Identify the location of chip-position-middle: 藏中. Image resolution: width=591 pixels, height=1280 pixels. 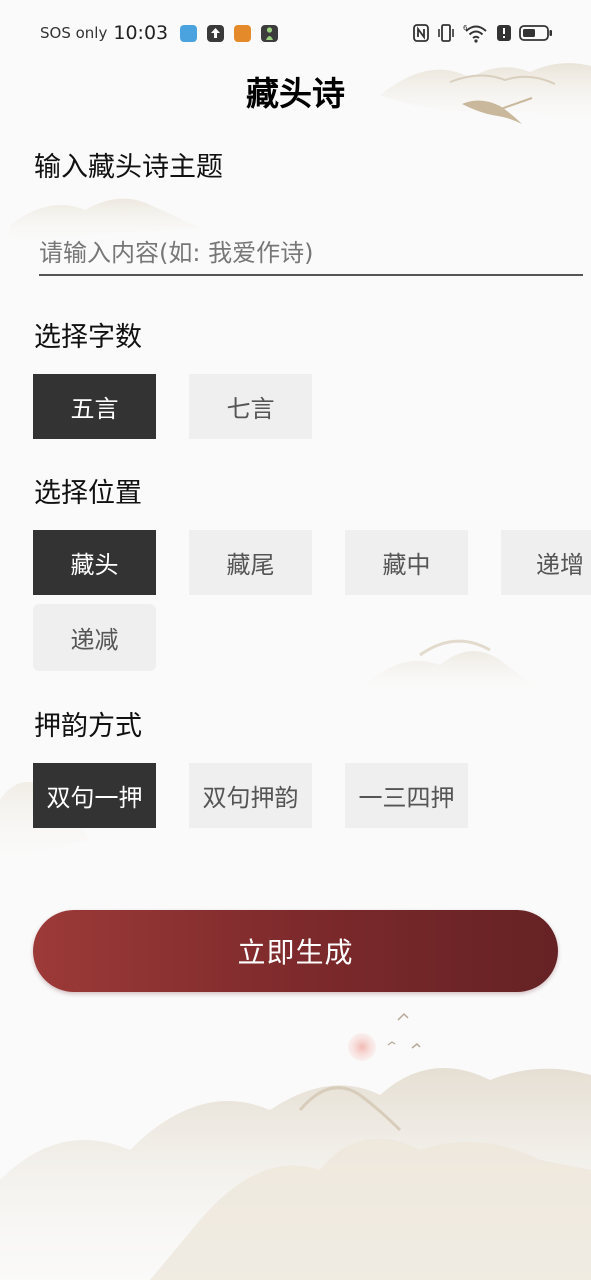
(406, 562).